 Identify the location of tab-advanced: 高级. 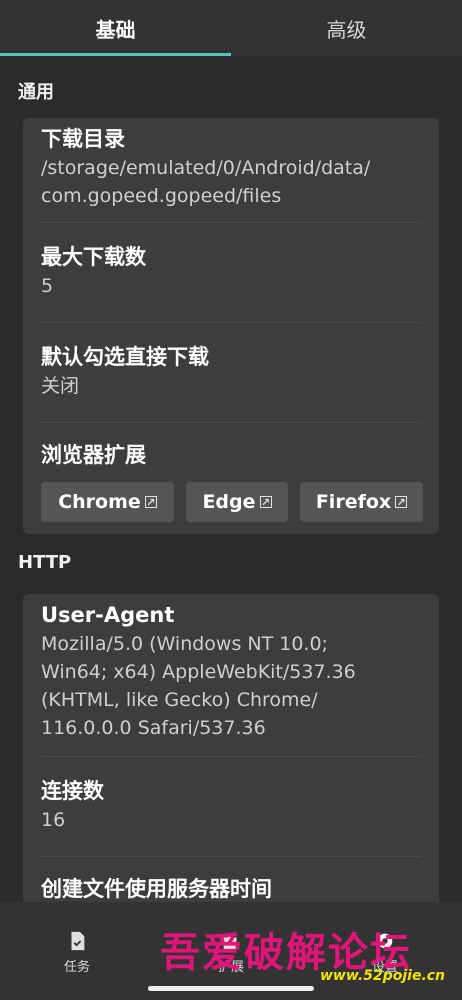
(346, 28).